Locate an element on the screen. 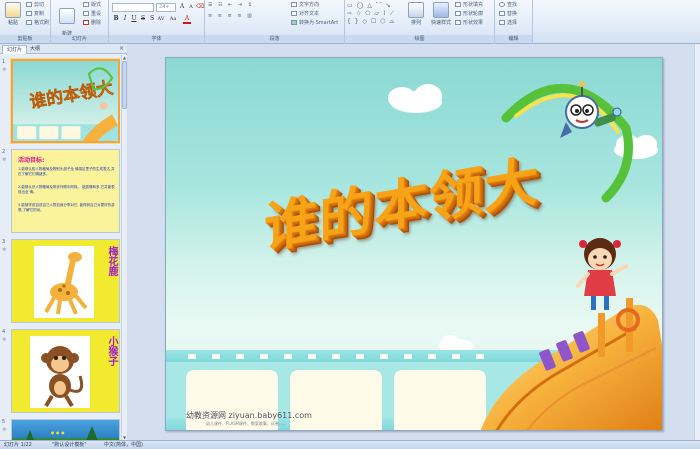 This screenshot has width=700, height=449. smartart-icon is located at coordinates (294, 22).